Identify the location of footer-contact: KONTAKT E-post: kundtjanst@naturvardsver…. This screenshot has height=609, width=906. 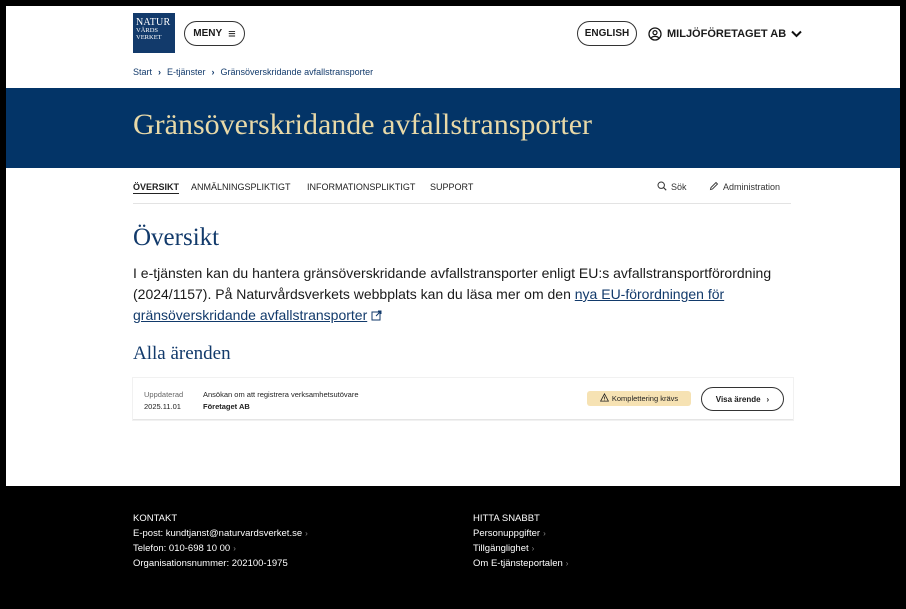
(220, 541).